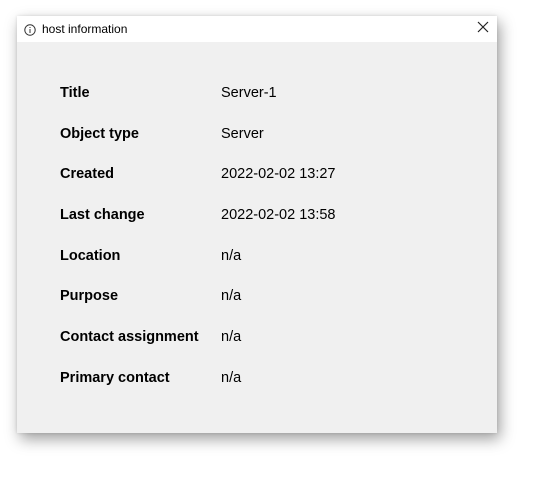 The height and width of the screenshot is (481, 545). What do you see at coordinates (270, 267) in the screenshot?
I see `property-row-location: Location n/a` at bounding box center [270, 267].